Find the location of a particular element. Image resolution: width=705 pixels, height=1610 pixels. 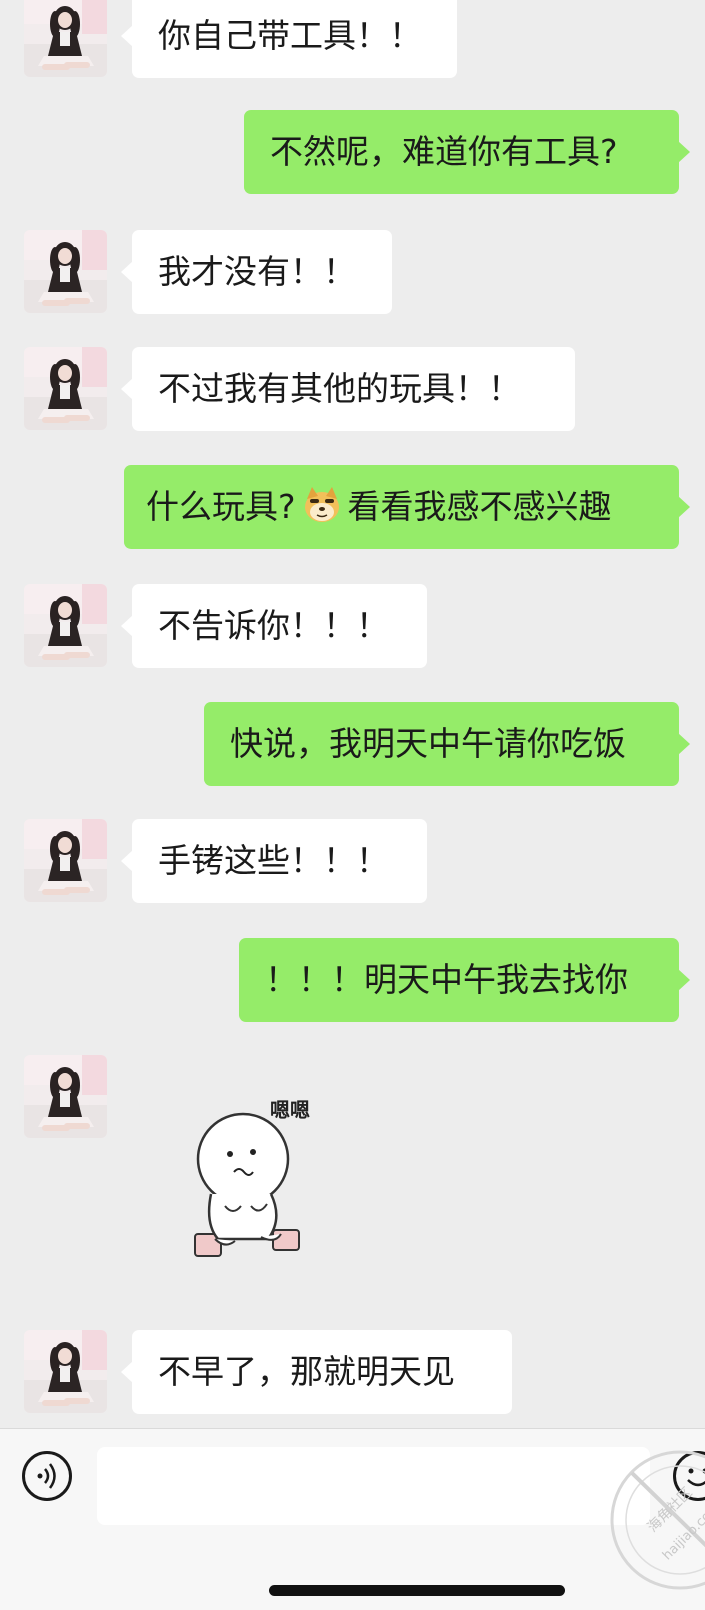

watermark-seal: 海角社区 haijiao.com is located at coordinates (642, 1517).